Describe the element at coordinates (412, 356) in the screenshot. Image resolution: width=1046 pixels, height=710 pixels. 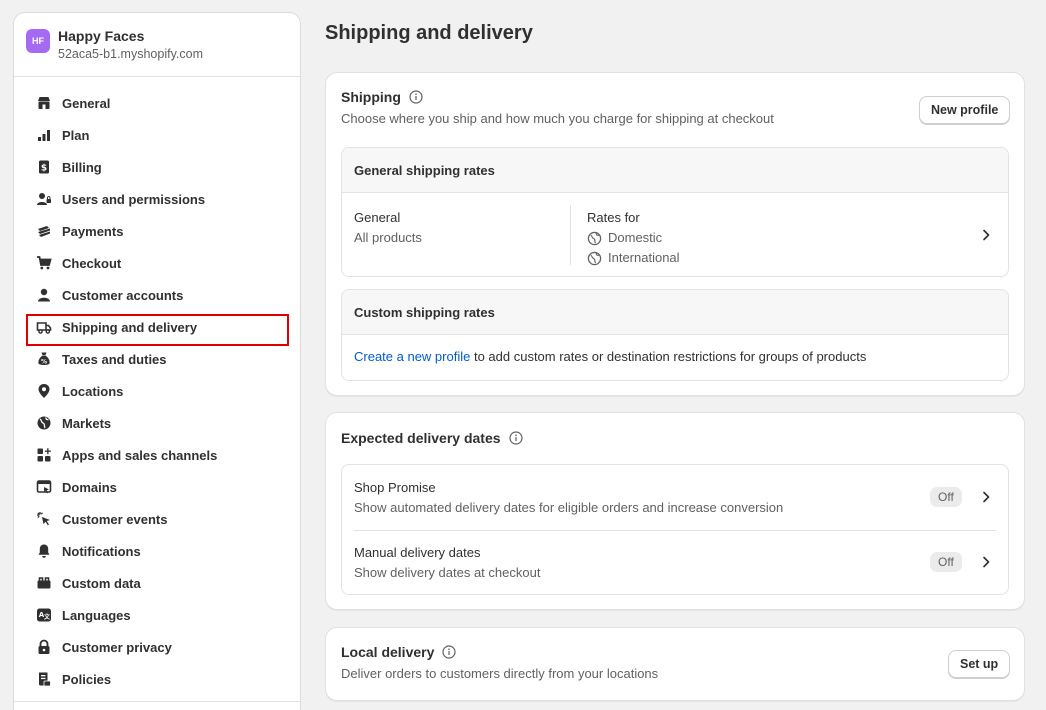
I see `create-new-profile-link: Create a new profile` at that location.